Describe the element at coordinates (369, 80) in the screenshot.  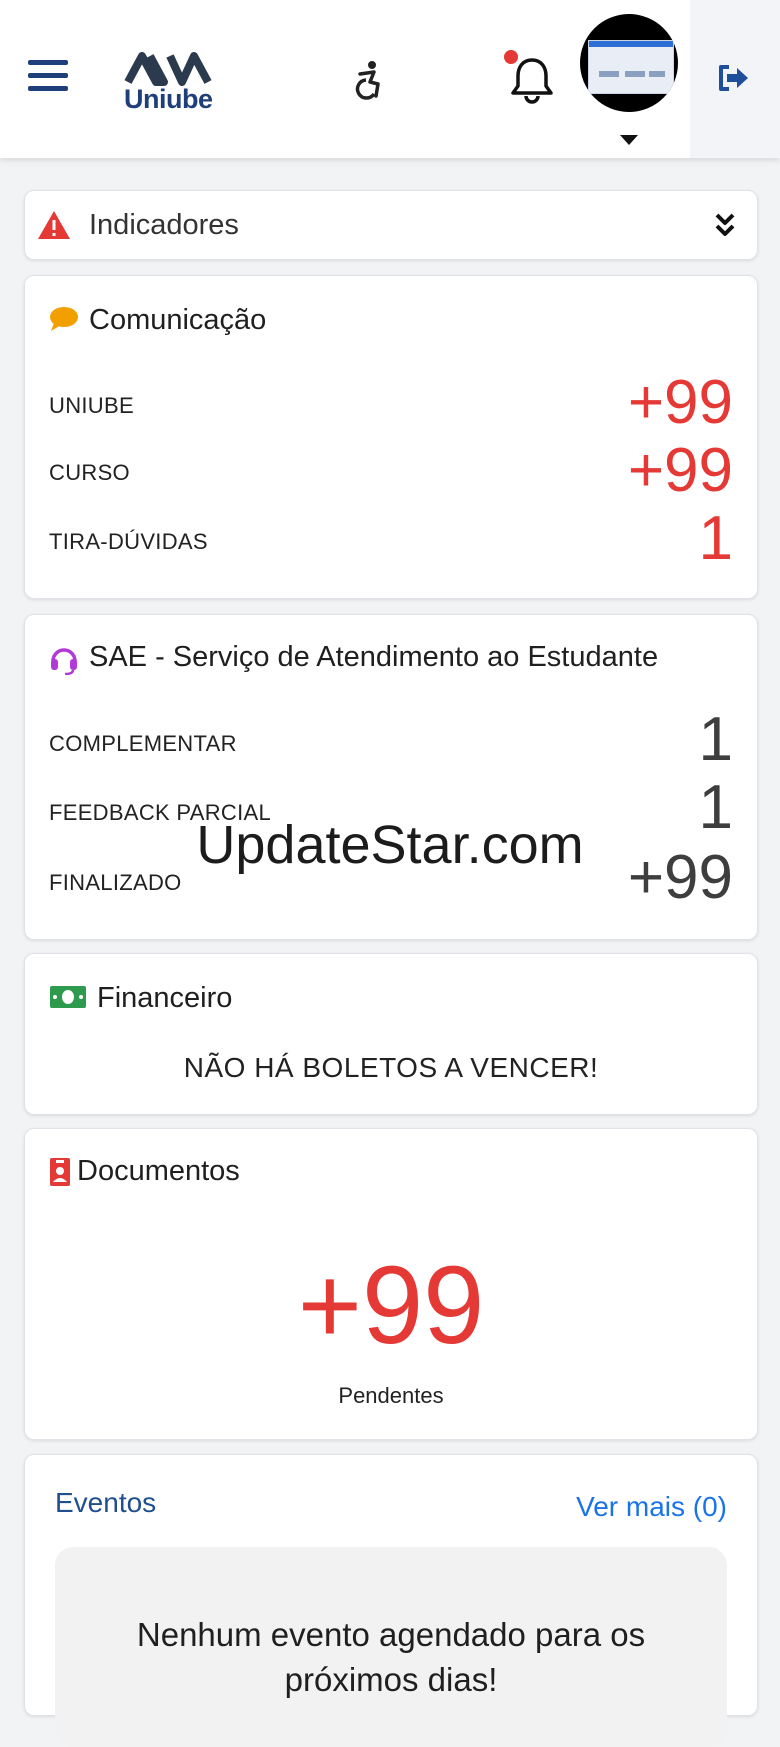
I see `accessibility-icon` at that location.